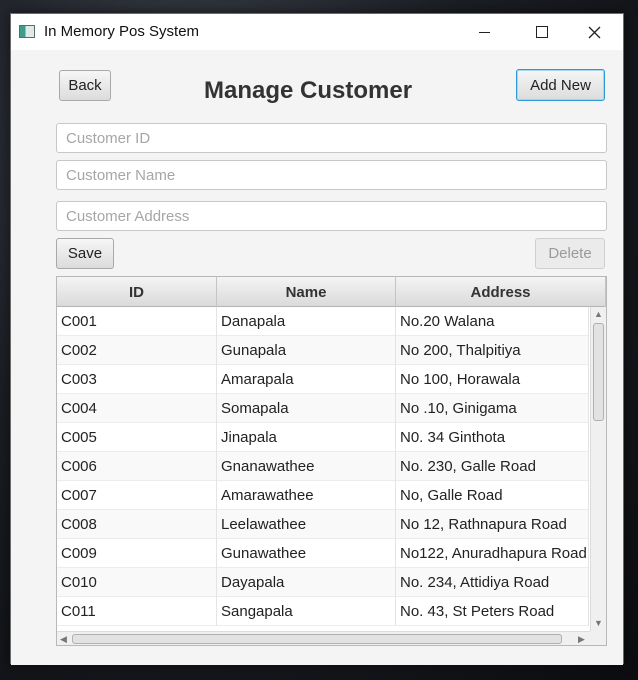 The image size is (638, 680). I want to click on customer-name-field, so click(331, 175).